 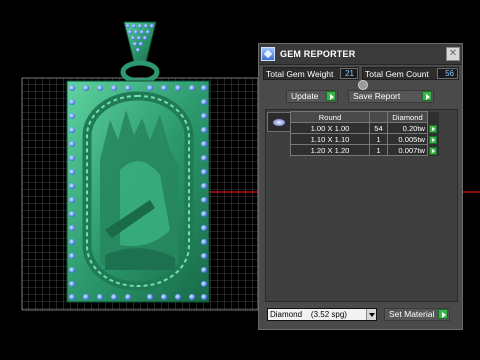 I want to click on set-material-button: Set Material, so click(x=417, y=314).